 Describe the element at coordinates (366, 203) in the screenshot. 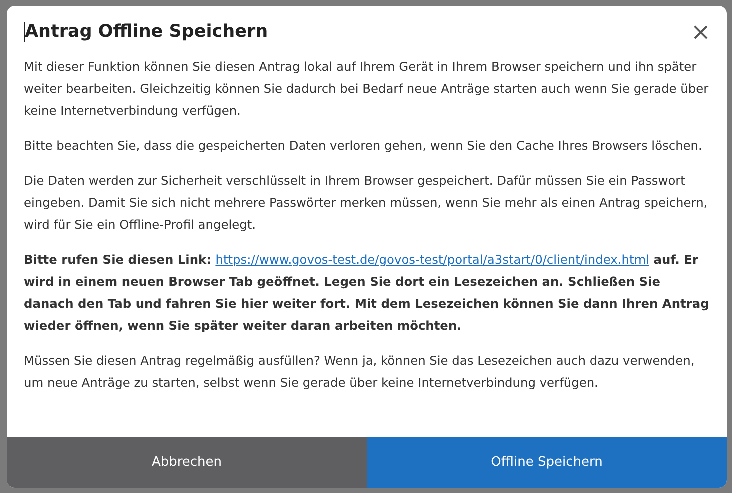

I see `paragraph: Die Daten werden zur Sicherheit verschlüsselt in Ihrem Browser gespeichert. Dafür müssen Sie ein Passwort eingeben. Damit Sie sich nicht mehrere Passwörter merken müssen, wenn Sie mehr als einen Antrag speichern, wird für Sie ein Offline-Profil angelegt.` at that location.